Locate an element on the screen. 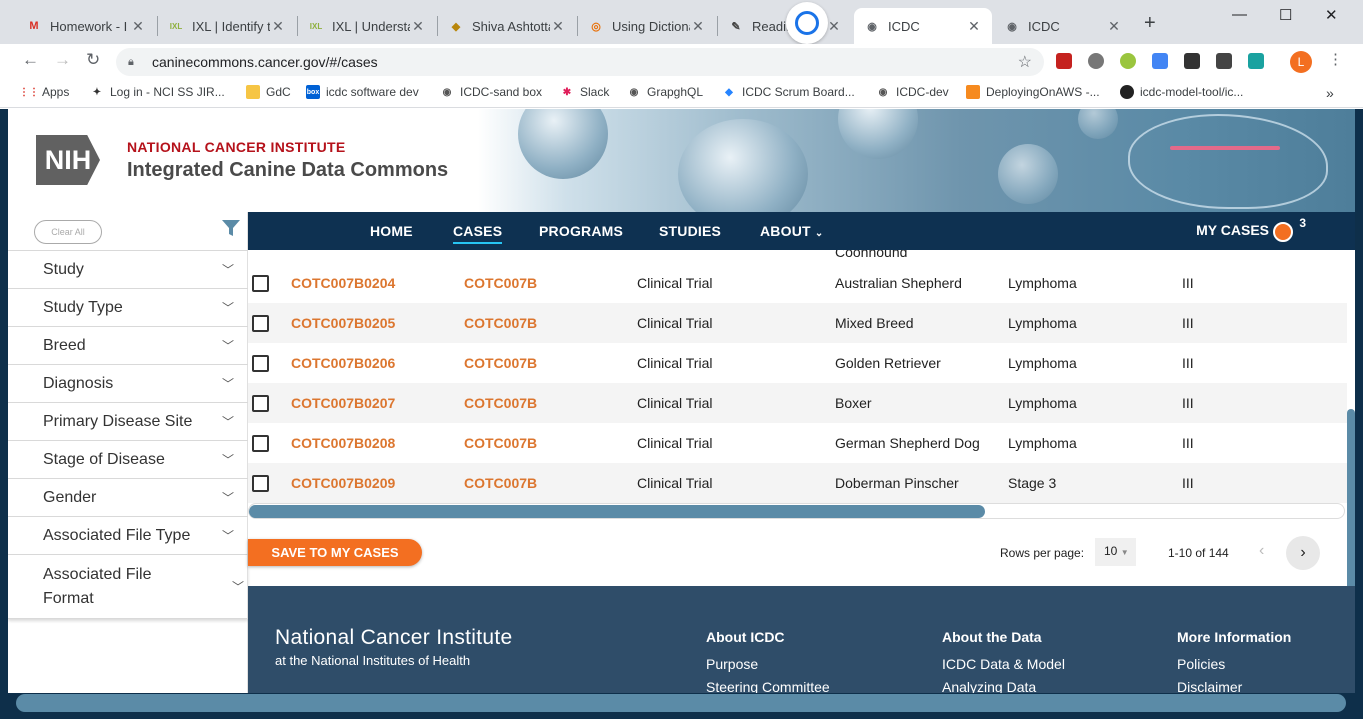  menu-kebab-icon: ⋮ is located at coordinates (1335, 59).